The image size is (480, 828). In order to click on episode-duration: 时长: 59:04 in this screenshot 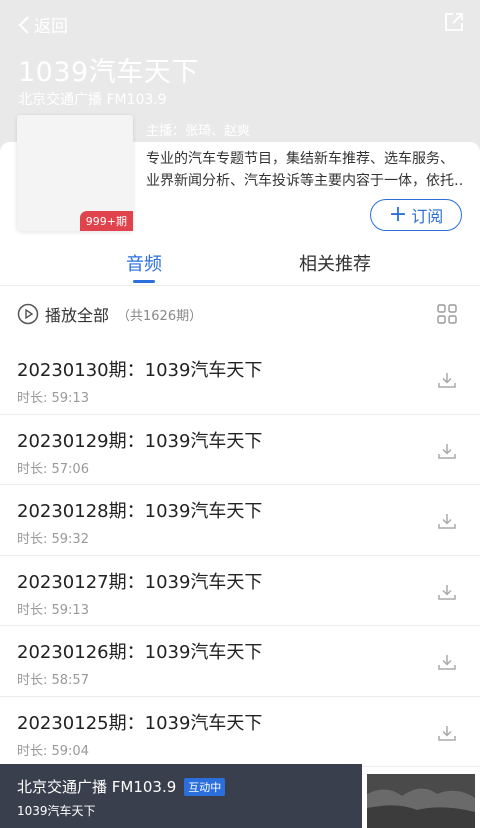, I will do `click(53, 751)`.